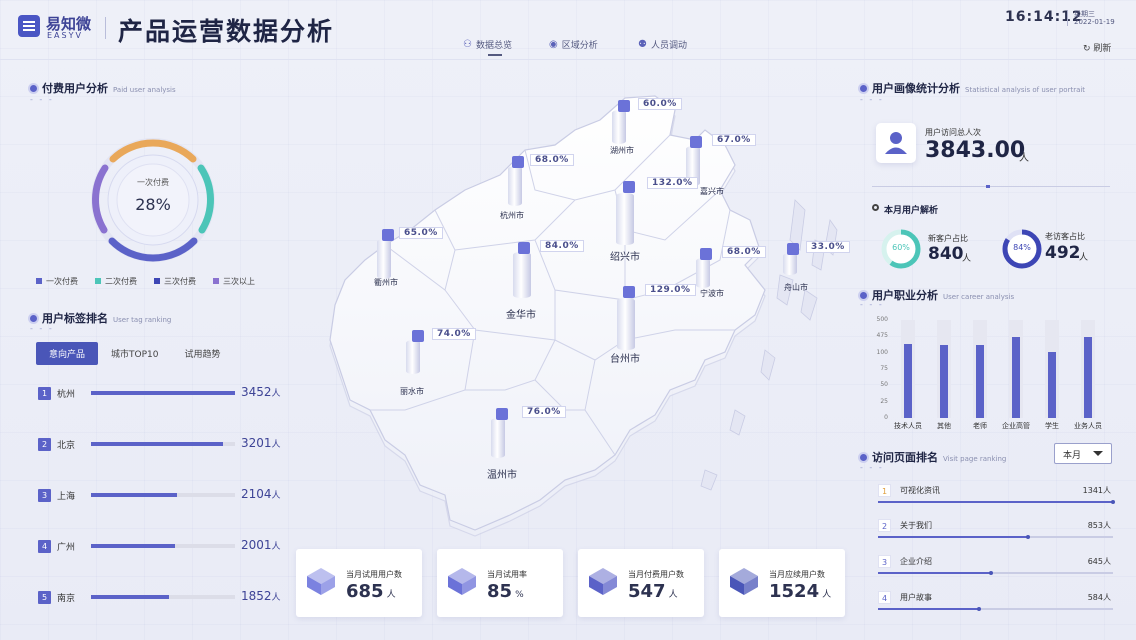 Image resolution: width=1136 pixels, height=640 pixels. Describe the element at coordinates (160, 495) in the screenshot. I see `list-item: 3 上海 2104人` at that location.